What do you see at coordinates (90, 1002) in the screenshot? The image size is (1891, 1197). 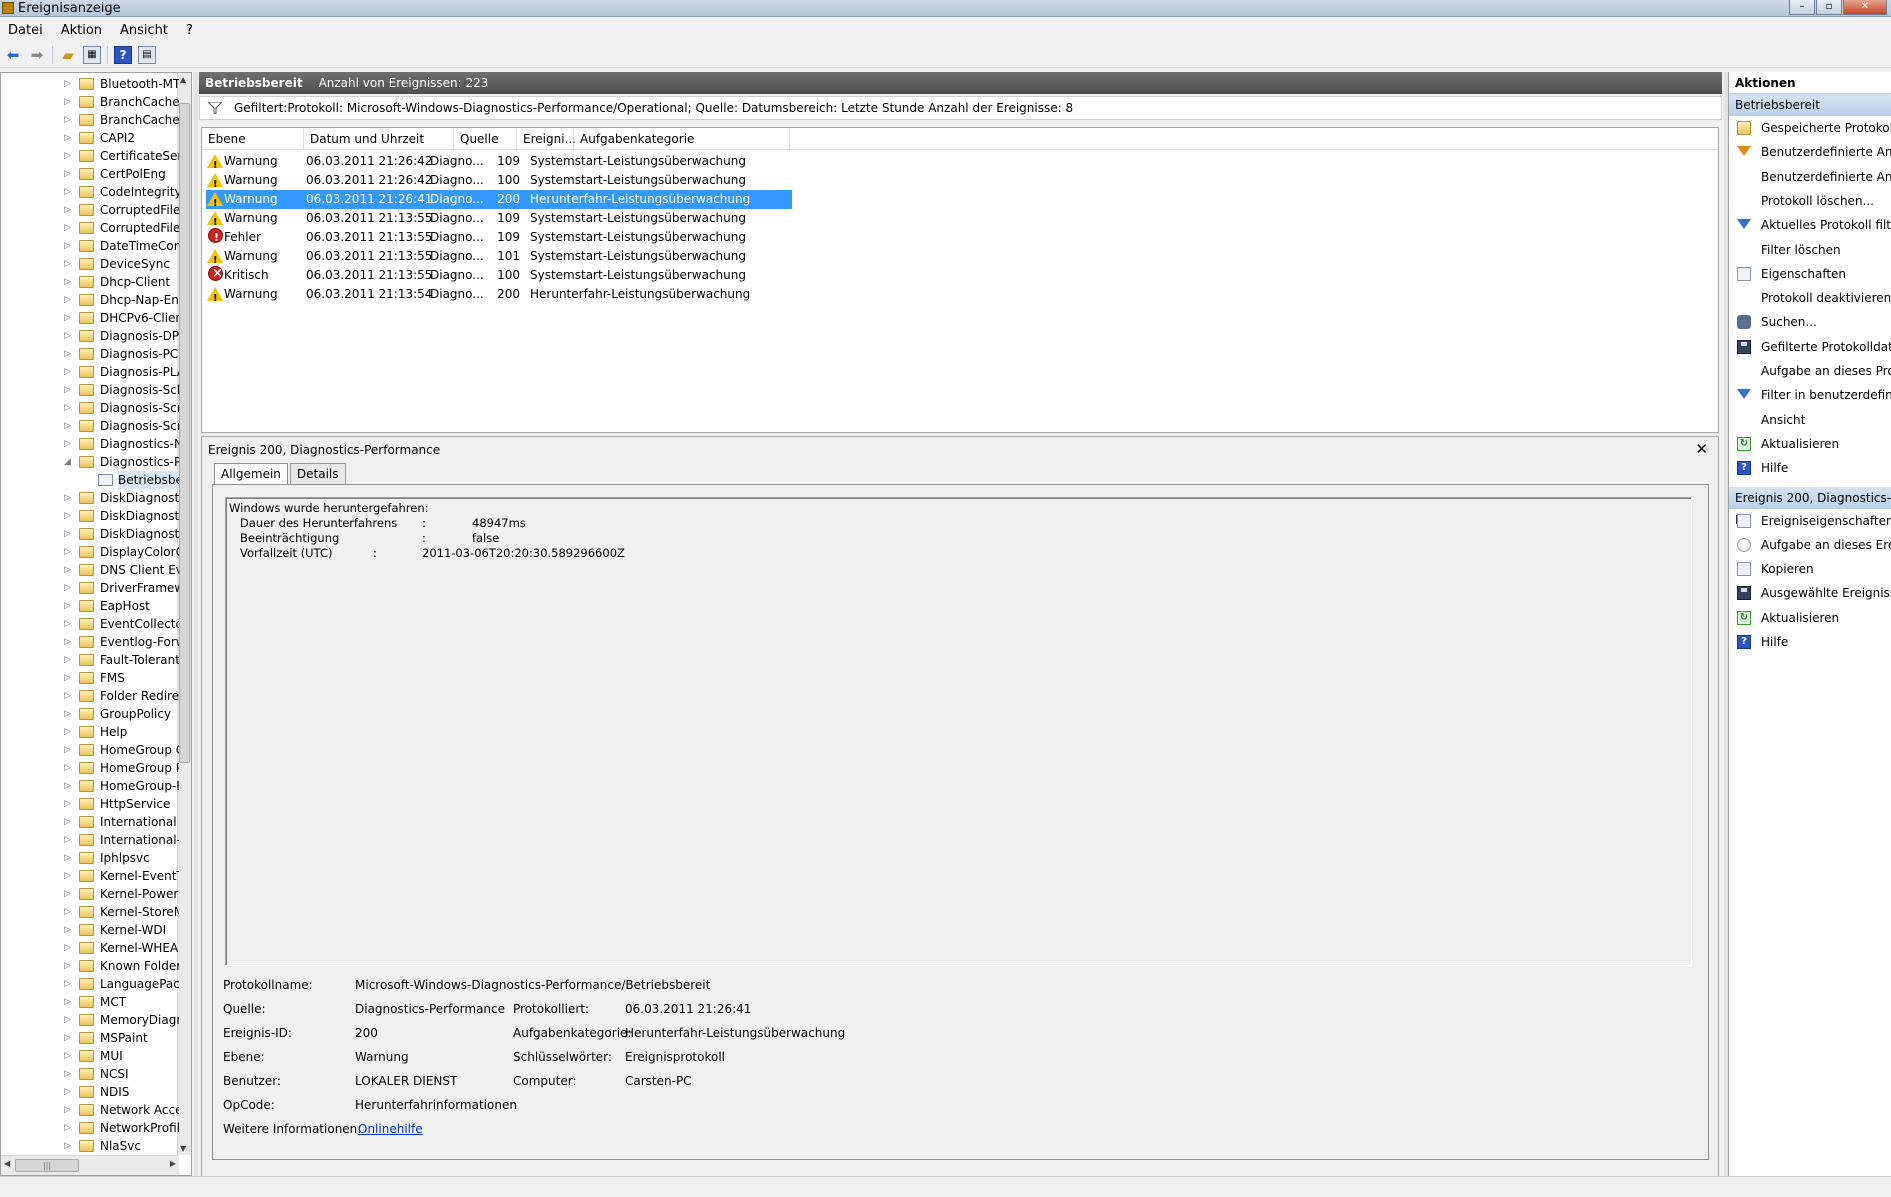 I see `tree-item: ▷ MCT` at bounding box center [90, 1002].